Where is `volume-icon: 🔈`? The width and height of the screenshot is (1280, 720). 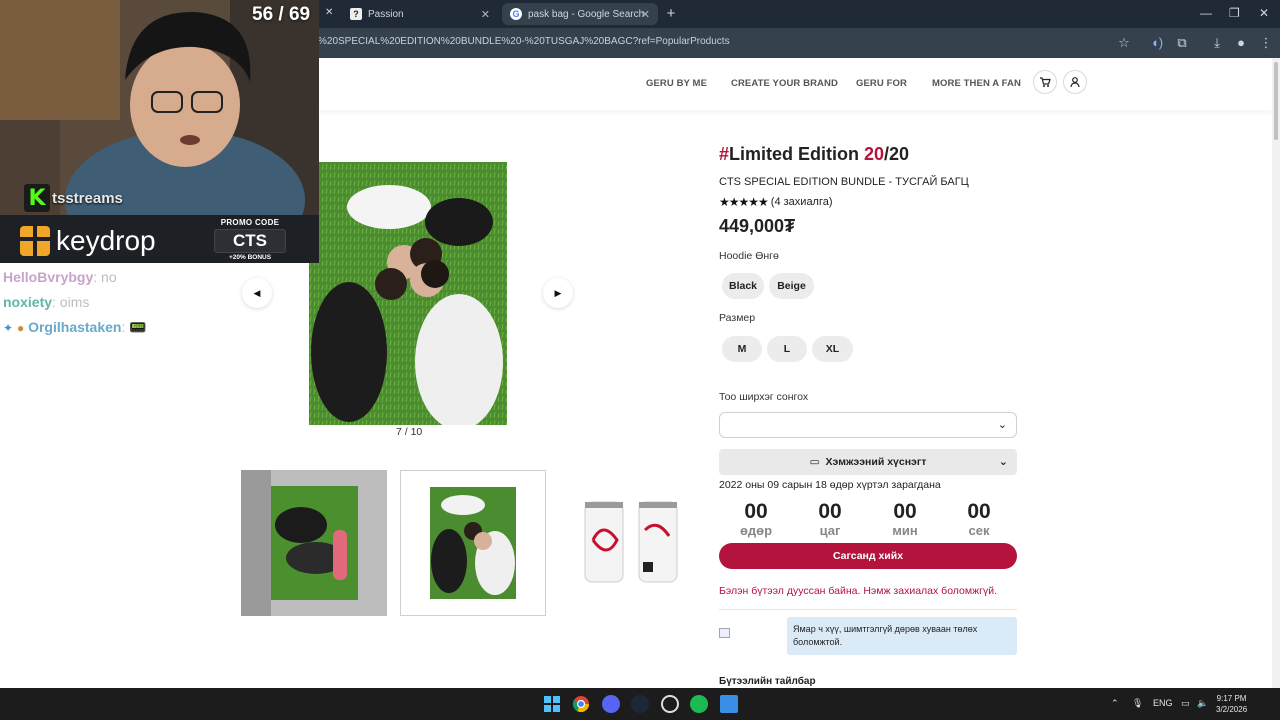 volume-icon: 🔈 is located at coordinates (1202, 703).